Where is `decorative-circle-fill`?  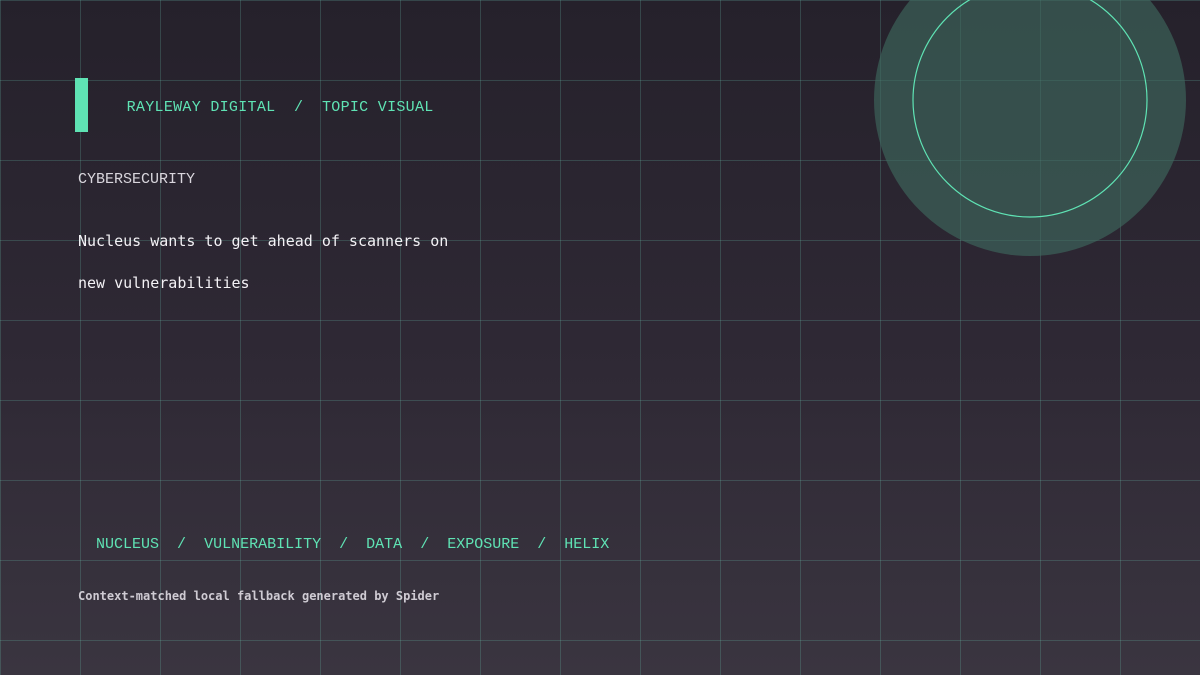 decorative-circle-fill is located at coordinates (1030, 128).